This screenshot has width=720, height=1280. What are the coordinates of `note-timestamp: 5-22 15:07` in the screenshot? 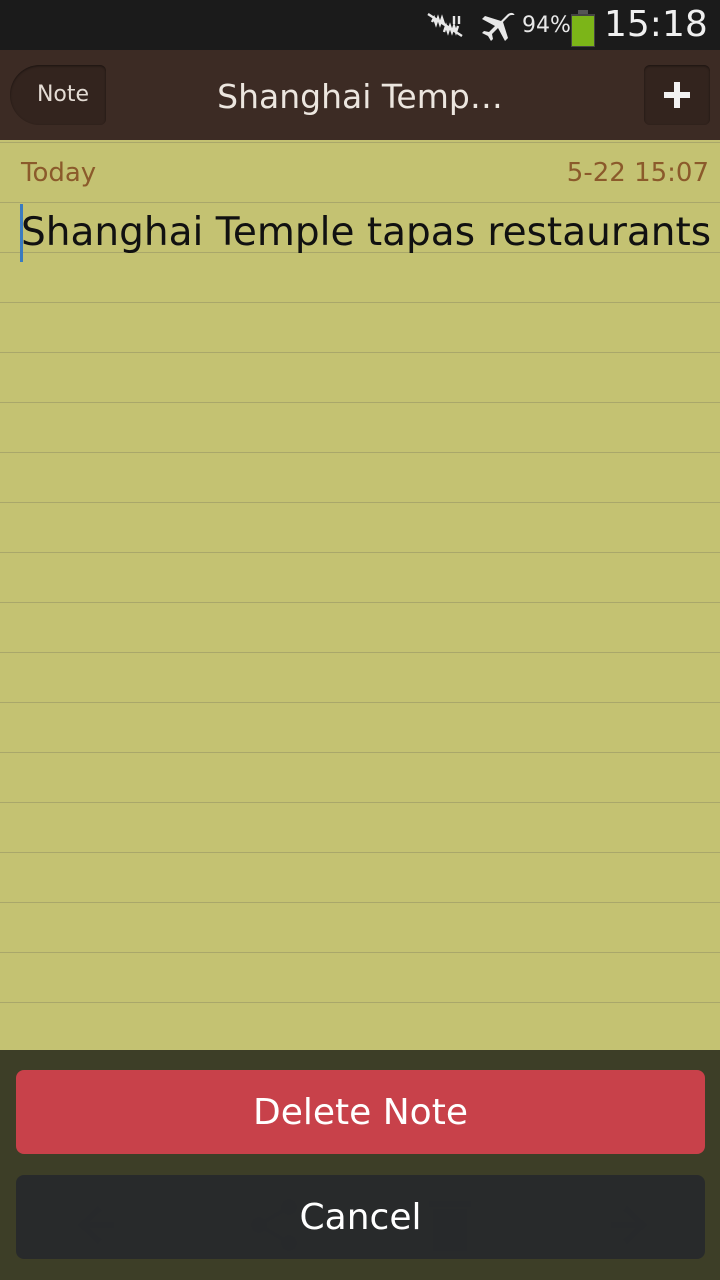 It's located at (637, 173).